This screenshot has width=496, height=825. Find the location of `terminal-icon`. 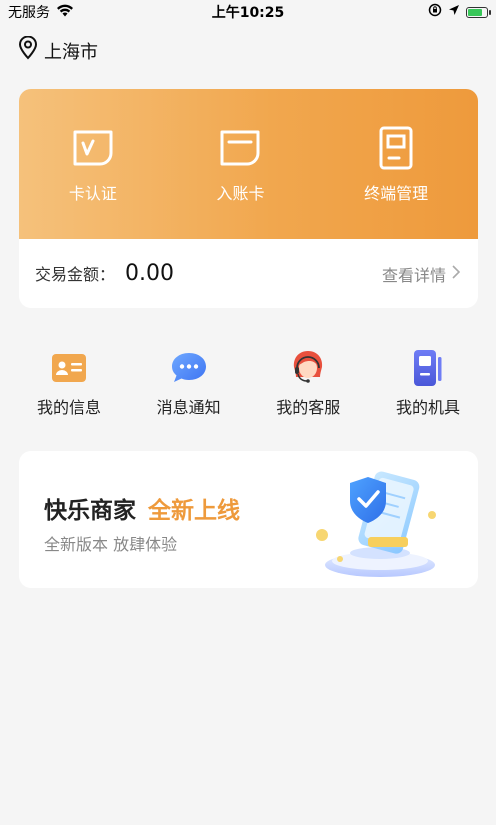

terminal-icon is located at coordinates (396, 148).